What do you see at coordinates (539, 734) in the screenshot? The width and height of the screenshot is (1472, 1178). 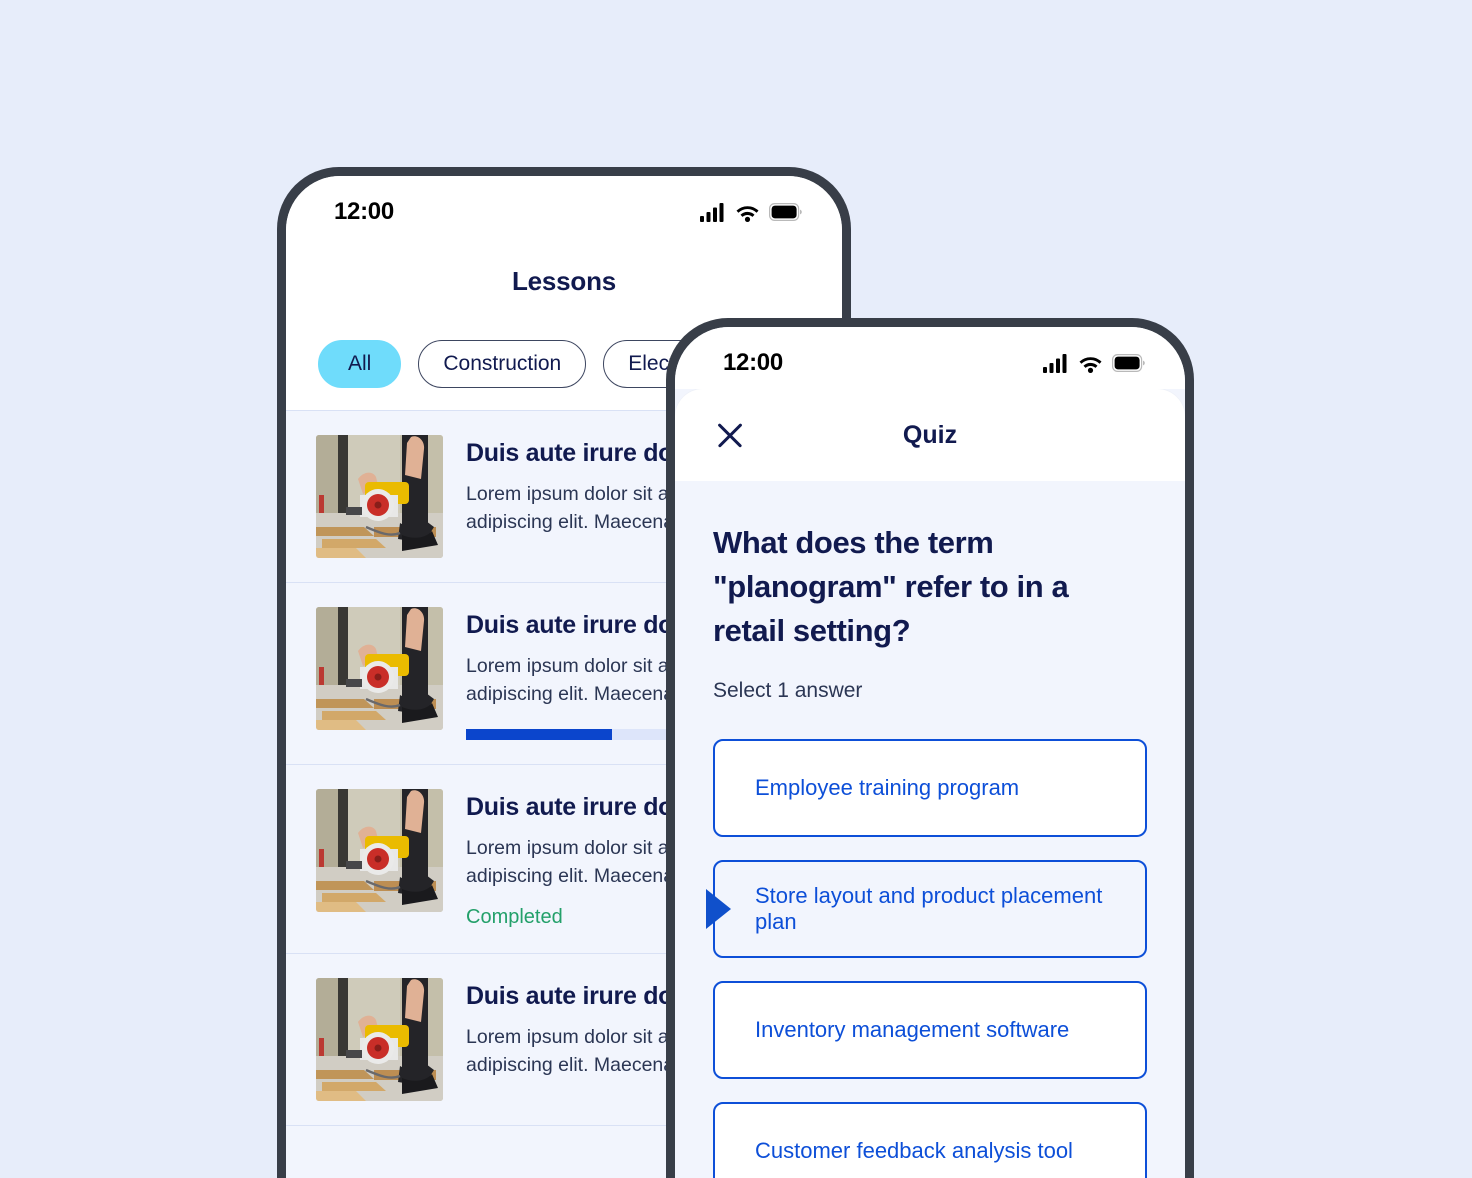 I see `lesson-progress-fill` at bounding box center [539, 734].